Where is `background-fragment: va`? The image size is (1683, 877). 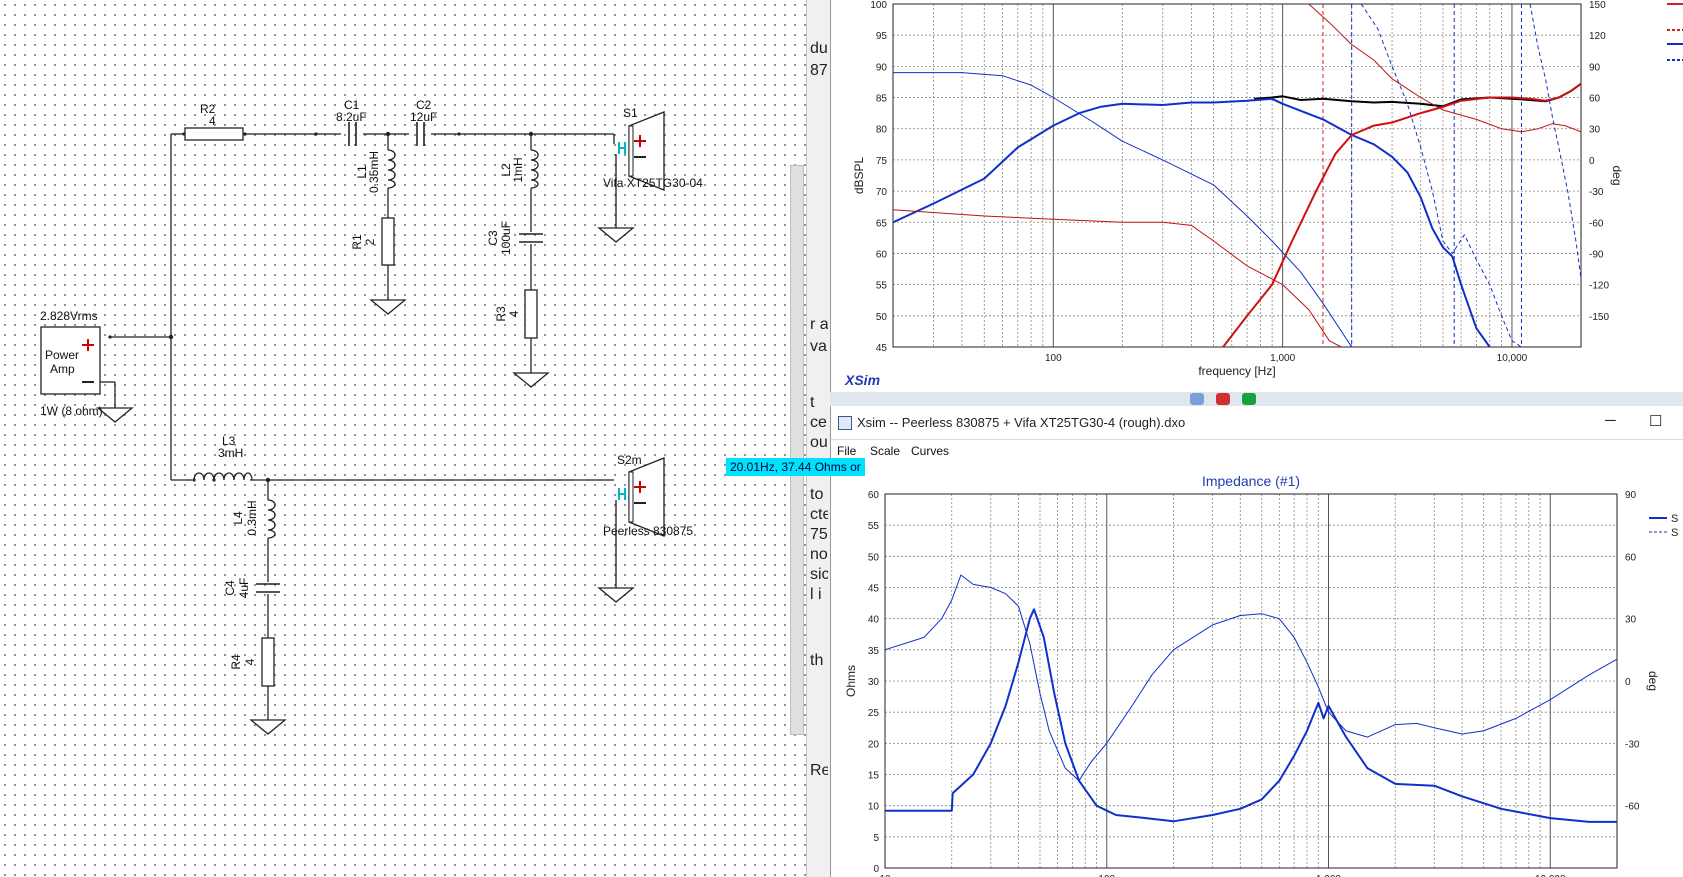
background-fragment: va is located at coordinates (818, 346).